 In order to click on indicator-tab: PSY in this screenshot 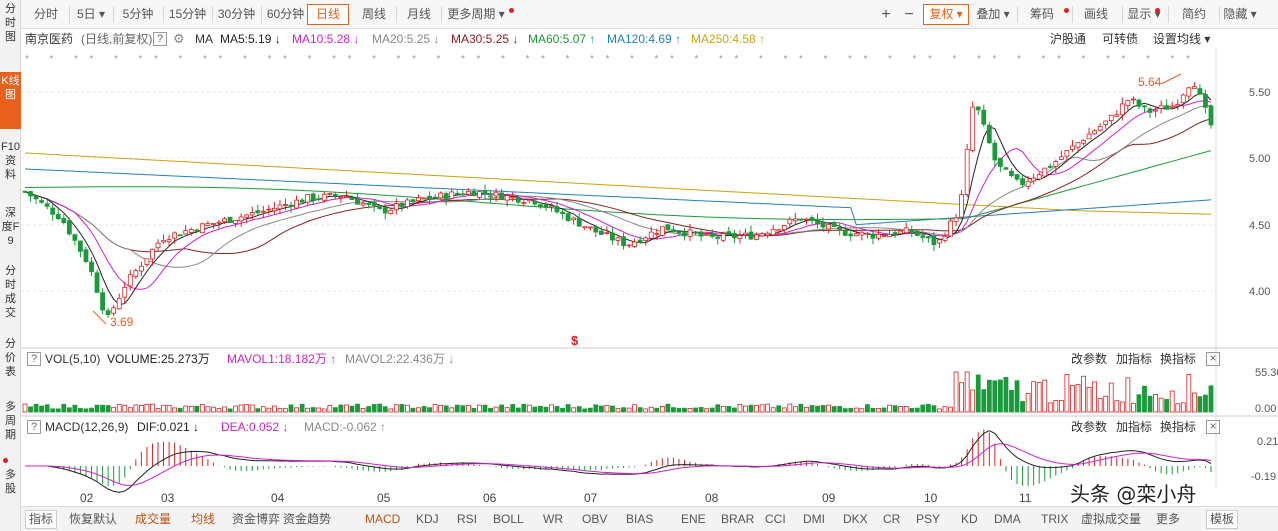, I will do `click(928, 519)`.